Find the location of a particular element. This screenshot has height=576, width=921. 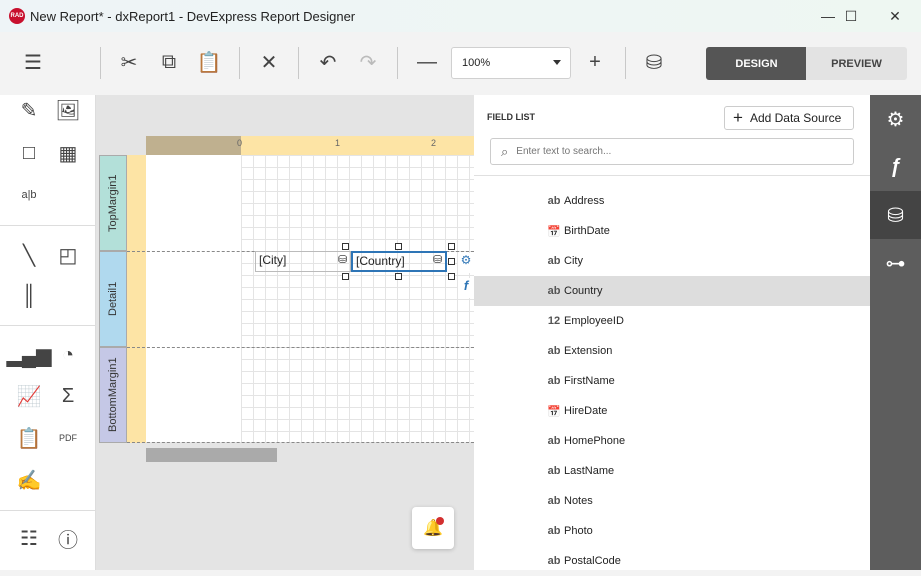

zoom-out-icon: — is located at coordinates (427, 62).